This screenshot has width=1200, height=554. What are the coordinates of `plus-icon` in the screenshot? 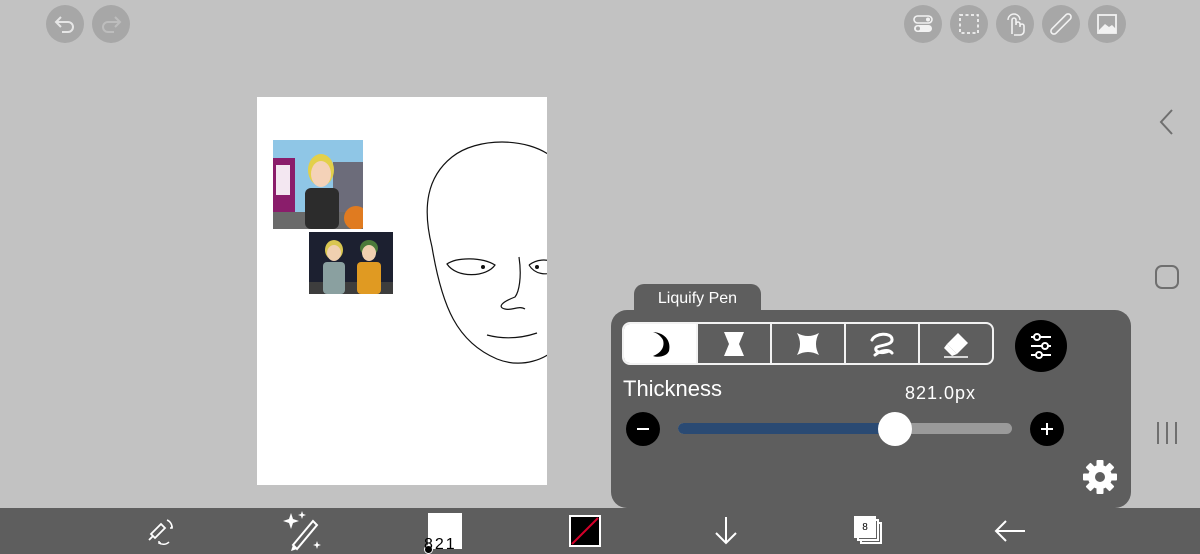 It's located at (1047, 429).